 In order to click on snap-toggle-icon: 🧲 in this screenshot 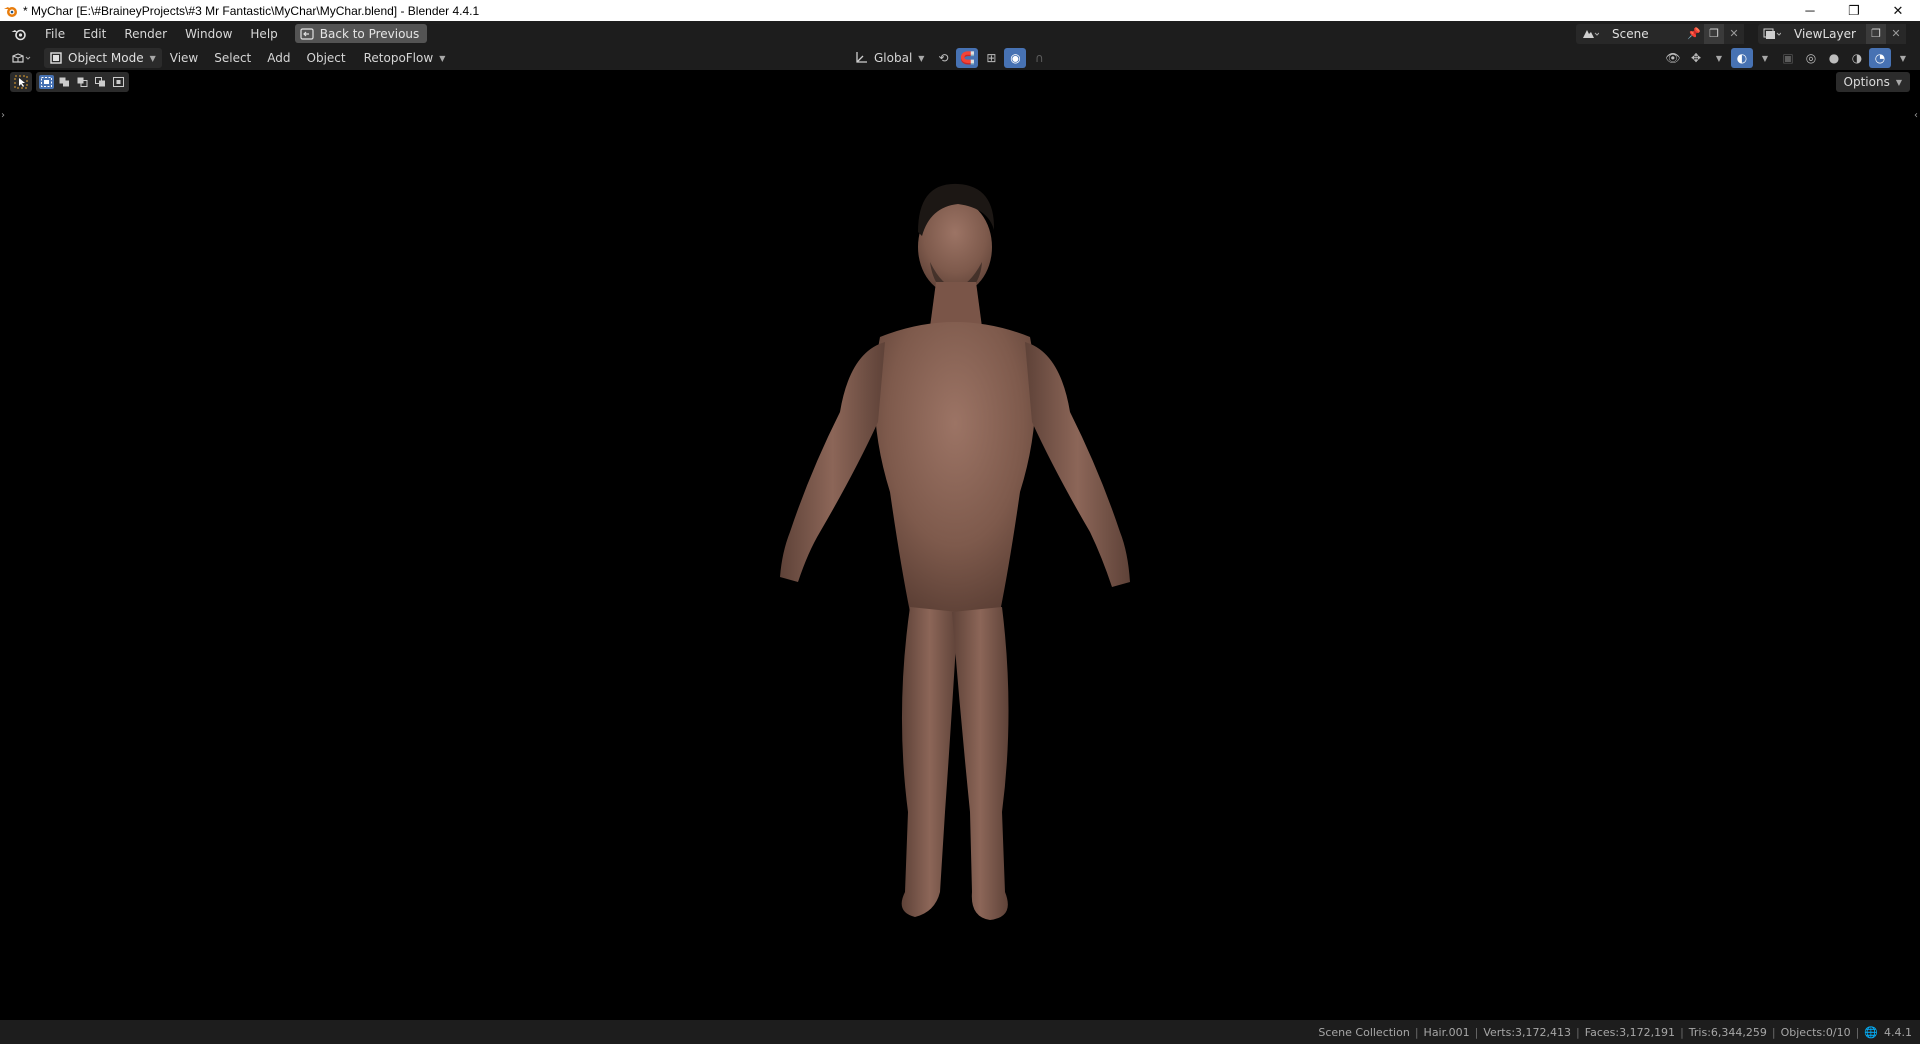, I will do `click(967, 58)`.